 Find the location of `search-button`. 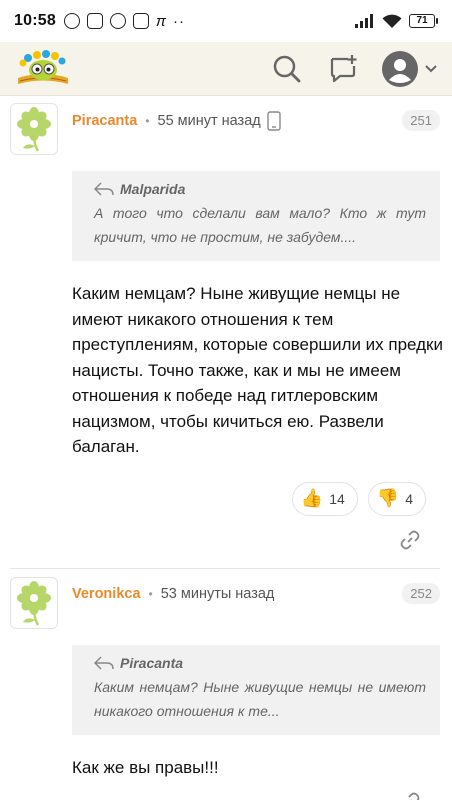

search-button is located at coordinates (287, 69).